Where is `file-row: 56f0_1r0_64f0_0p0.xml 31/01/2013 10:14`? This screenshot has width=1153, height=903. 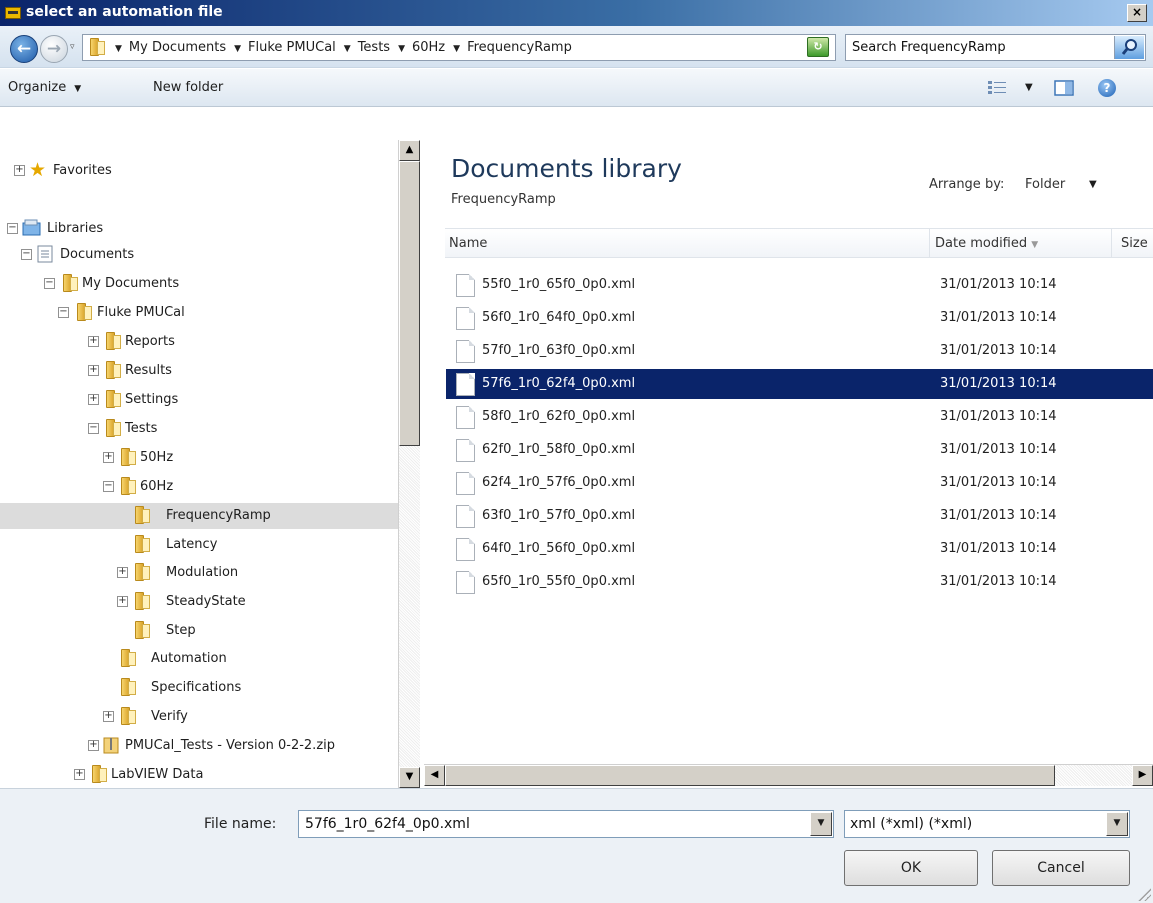
file-row: 56f0_1r0_64f0_0p0.xml 31/01/2013 10:14 is located at coordinates (799, 318).